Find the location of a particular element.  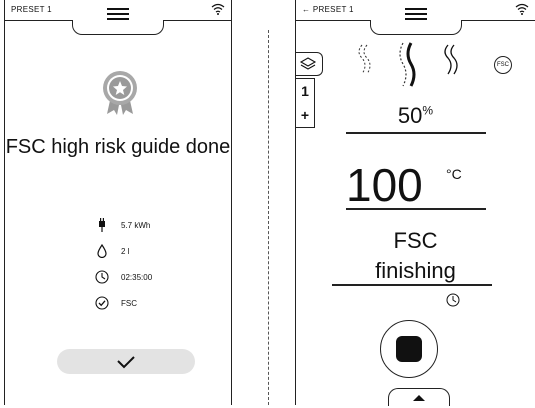

stop-button is located at coordinates (409, 349).